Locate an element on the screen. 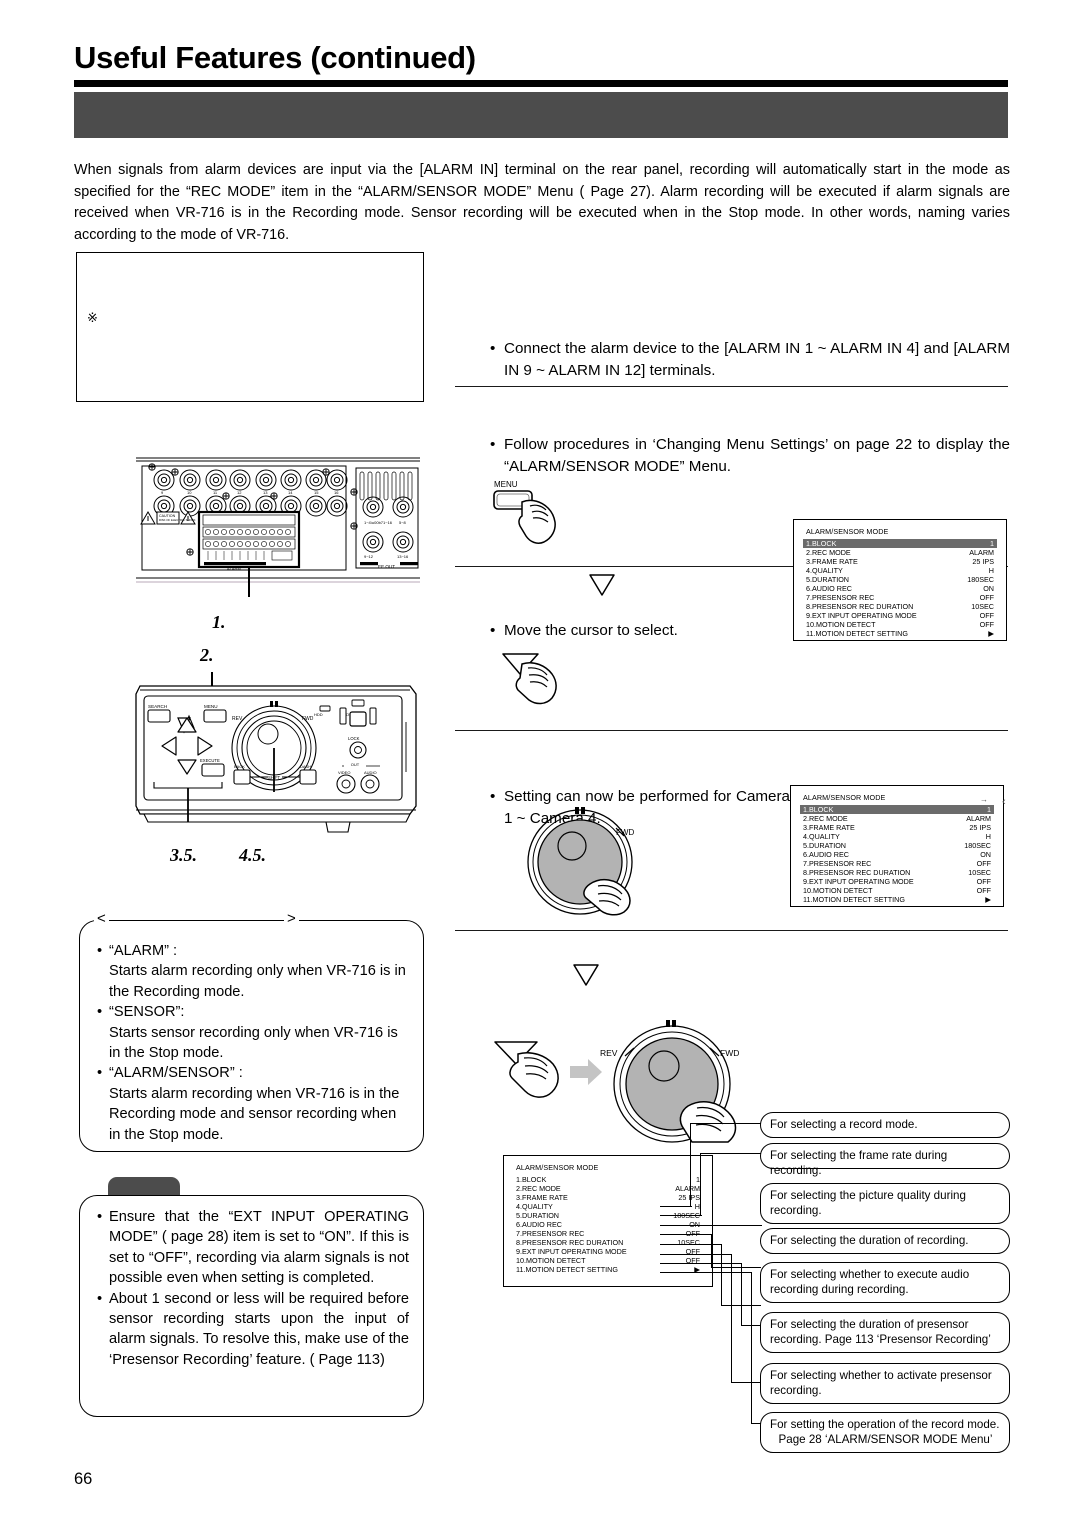 This screenshot has height=1528, width=1080. osd2-row-label: 3.FRAME RATE is located at coordinates (829, 827).